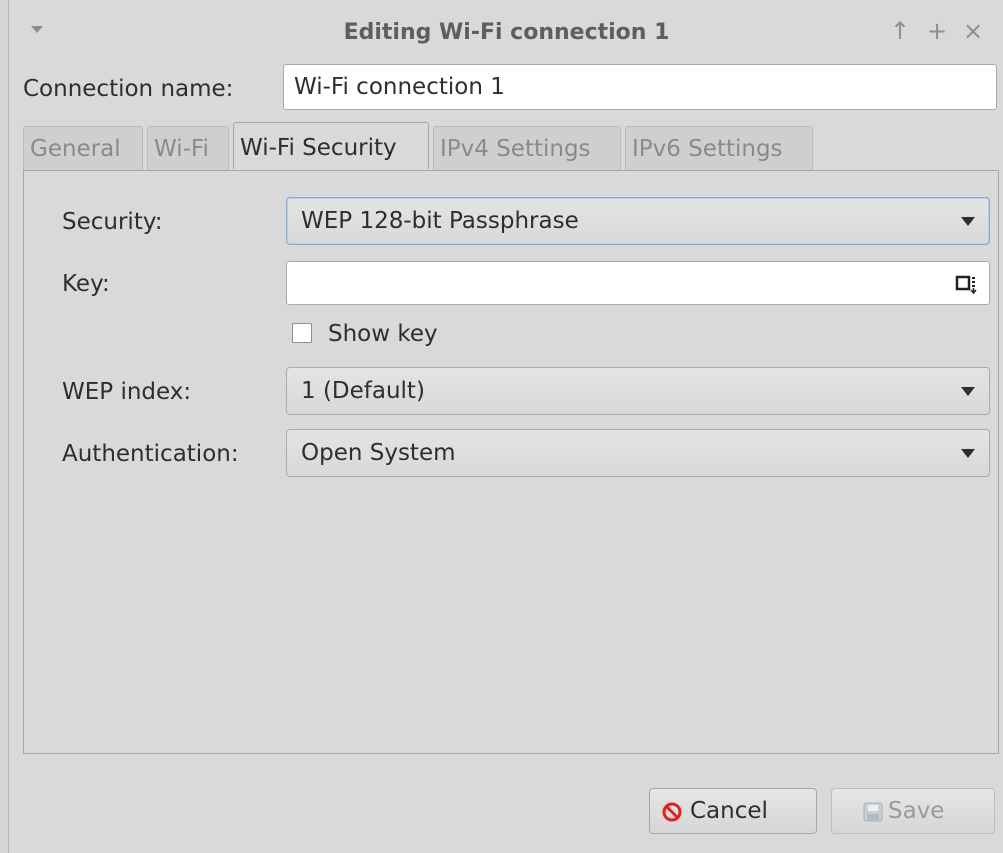  I want to click on tab-ipv6-settings: IPv6 Settings, so click(719, 148).